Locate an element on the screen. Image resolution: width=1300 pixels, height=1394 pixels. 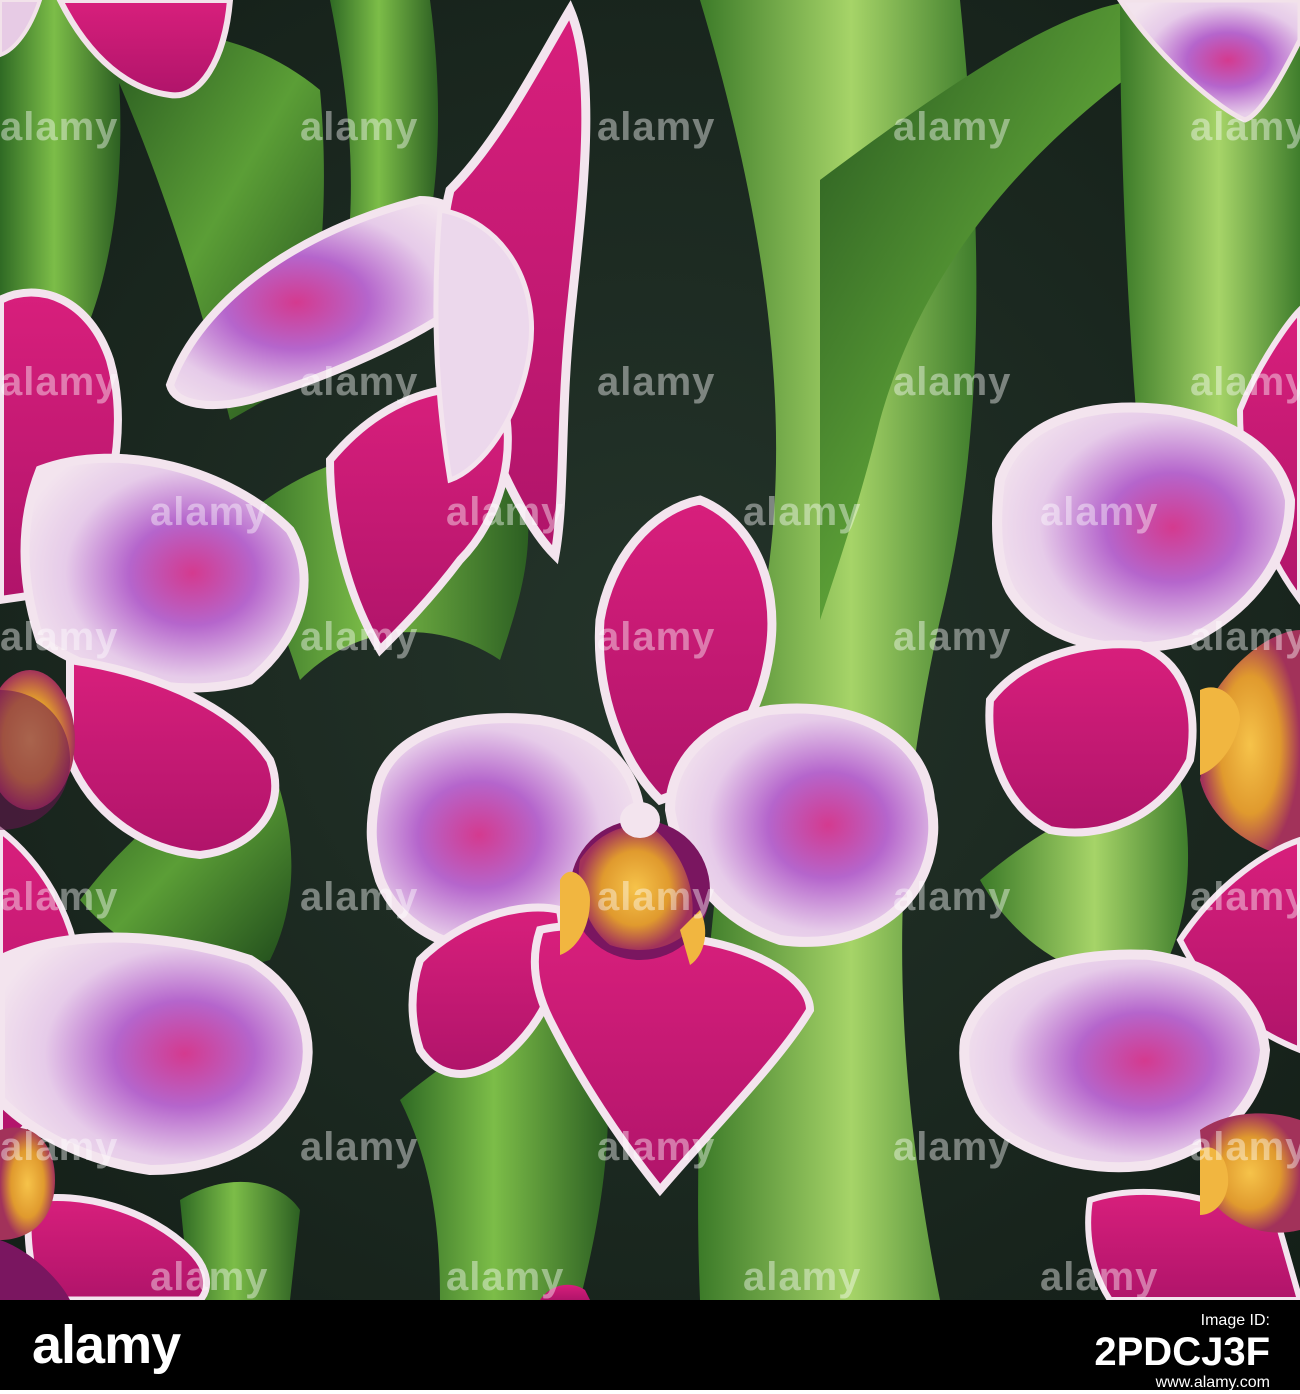
alamy-logo: alamy is located at coordinates (106, 1345).